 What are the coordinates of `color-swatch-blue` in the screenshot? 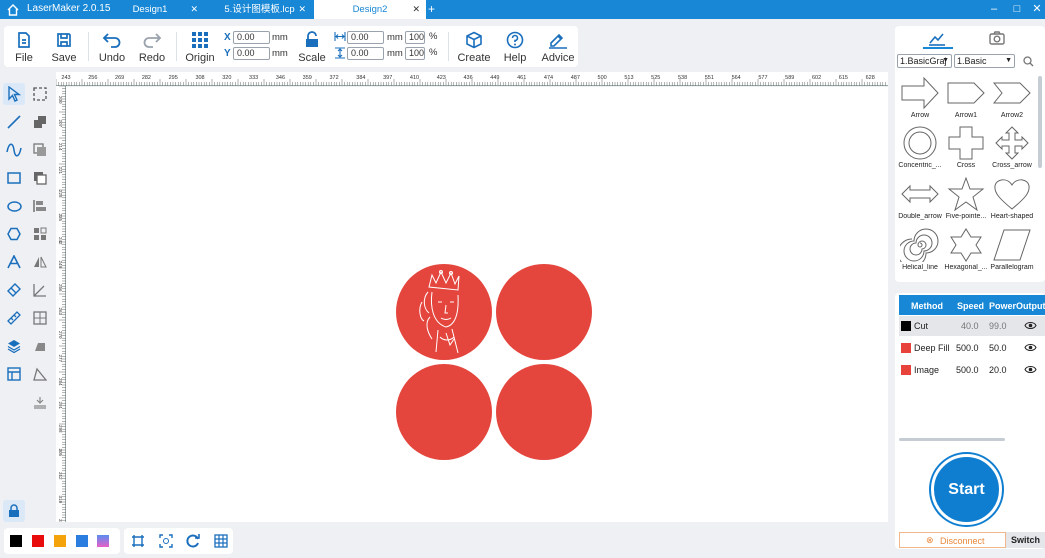 It's located at (82, 541).